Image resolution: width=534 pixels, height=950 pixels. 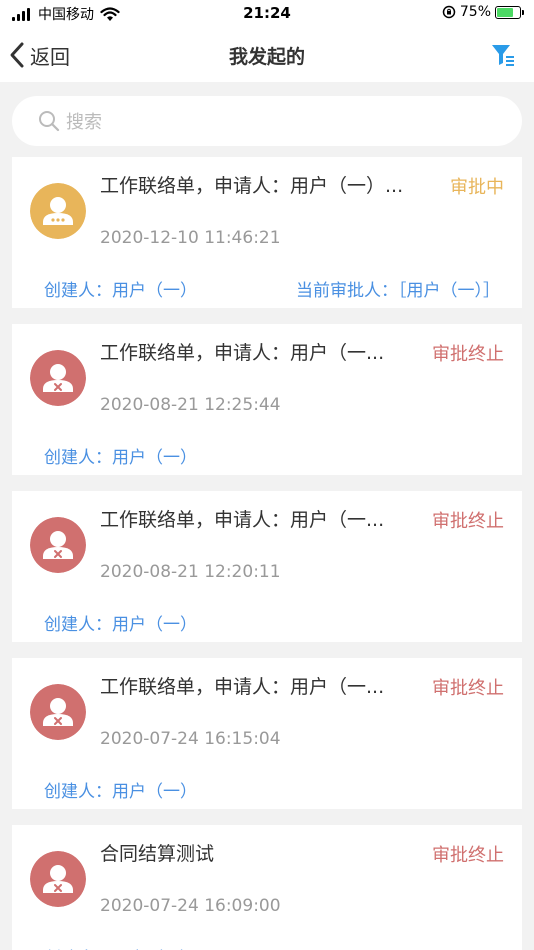 I want to click on search-icon, so click(x=49, y=121).